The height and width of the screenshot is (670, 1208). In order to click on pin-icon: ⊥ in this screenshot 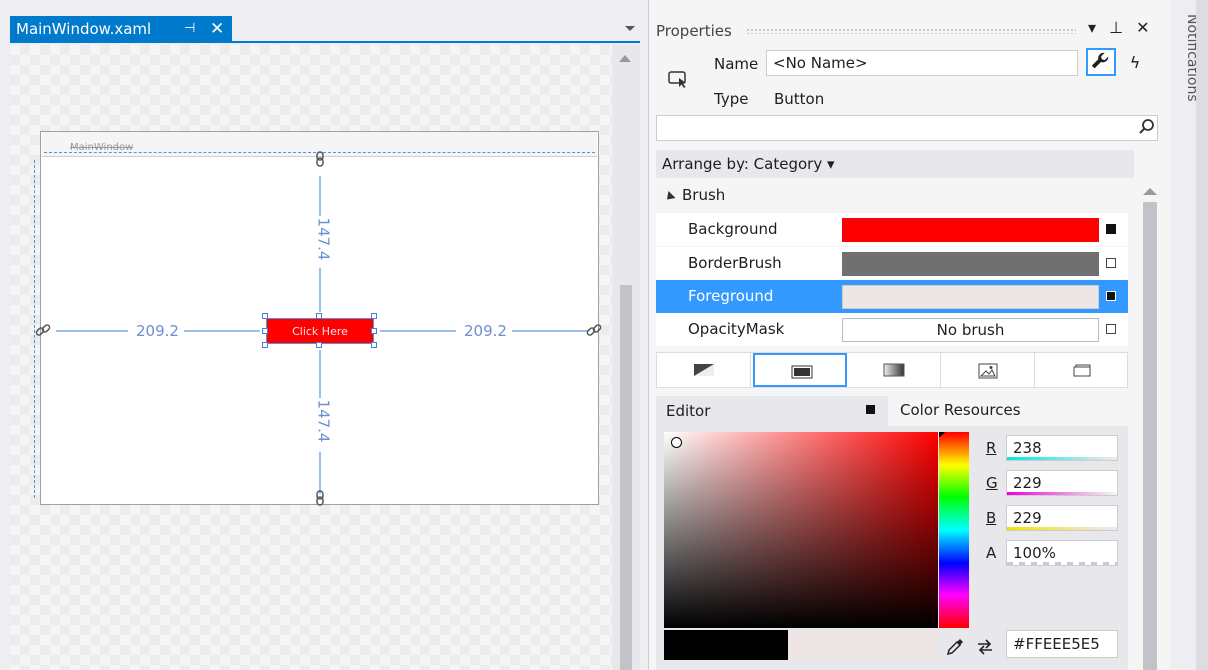, I will do `click(1116, 27)`.